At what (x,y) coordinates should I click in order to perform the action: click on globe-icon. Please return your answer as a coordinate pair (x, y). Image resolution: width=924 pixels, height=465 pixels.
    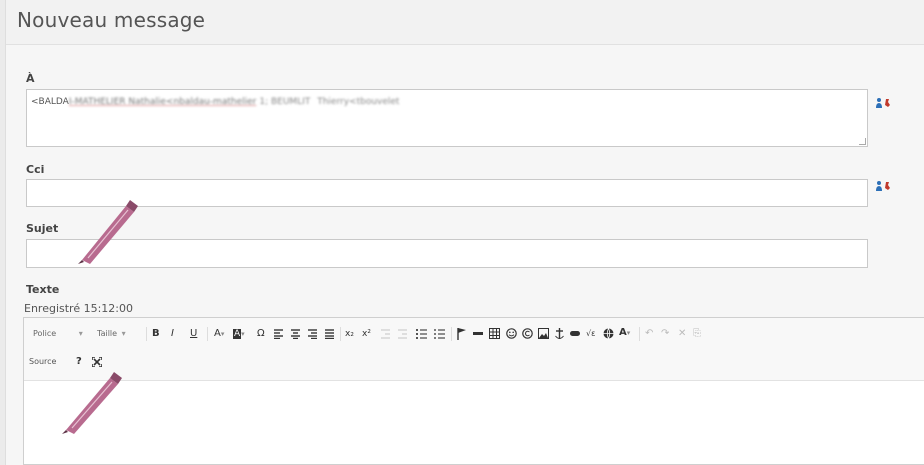
    Looking at the image, I should click on (608, 333).